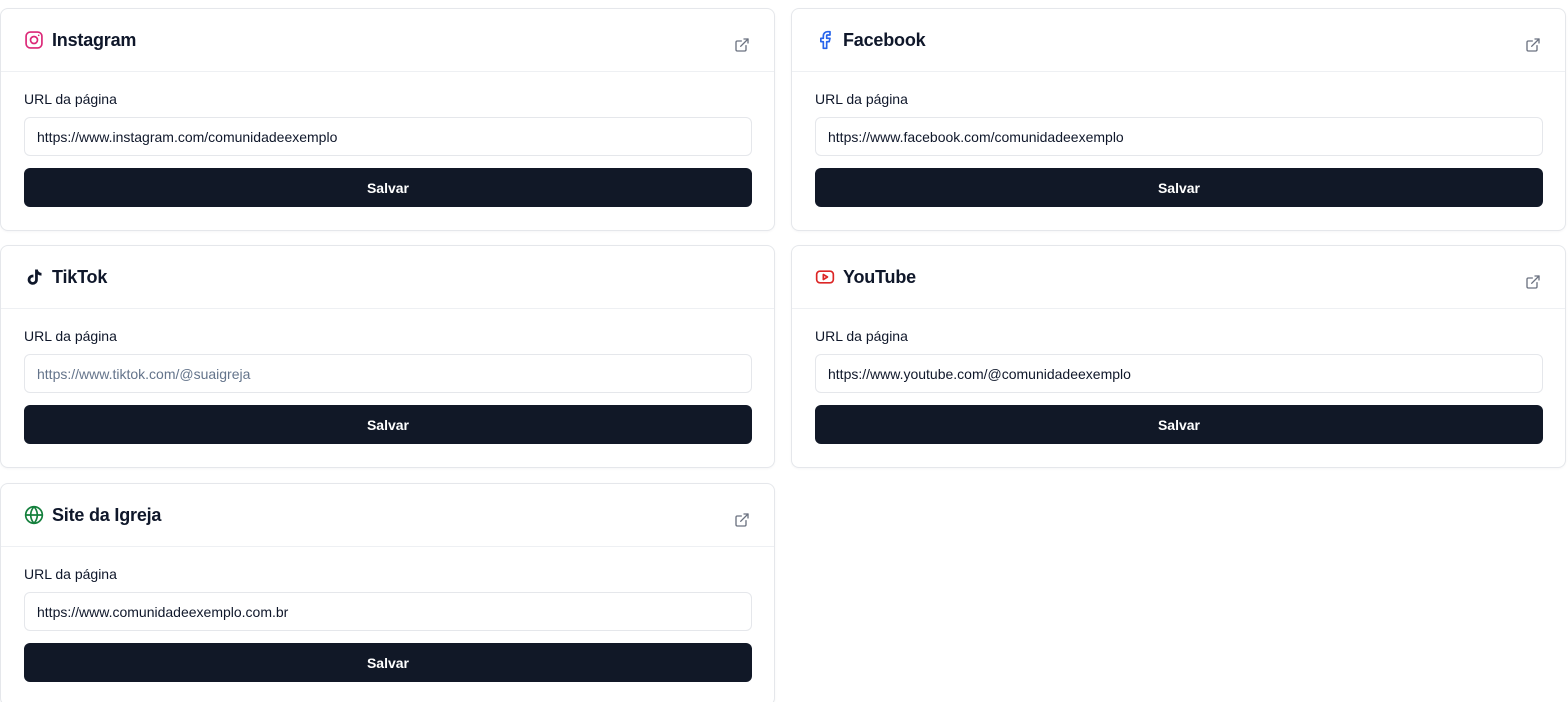 Image resolution: width=1568 pixels, height=702 pixels. What do you see at coordinates (388, 611) in the screenshot?
I see `website-url-input` at bounding box center [388, 611].